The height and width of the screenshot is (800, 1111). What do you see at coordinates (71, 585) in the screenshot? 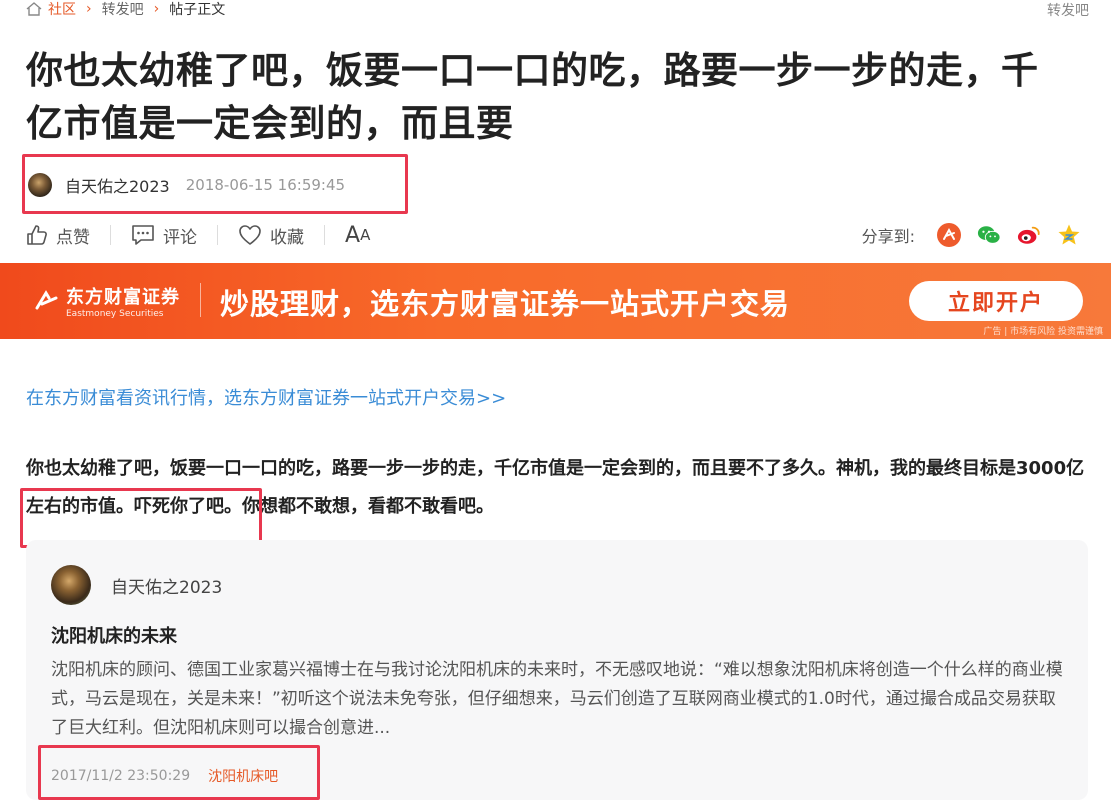
I see `avatar` at bounding box center [71, 585].